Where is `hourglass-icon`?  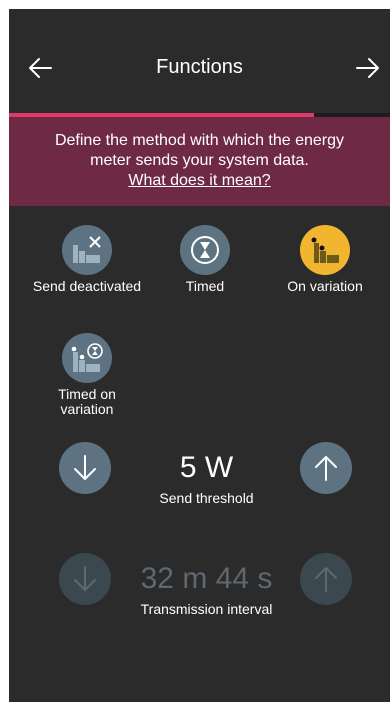 hourglass-icon is located at coordinates (205, 250).